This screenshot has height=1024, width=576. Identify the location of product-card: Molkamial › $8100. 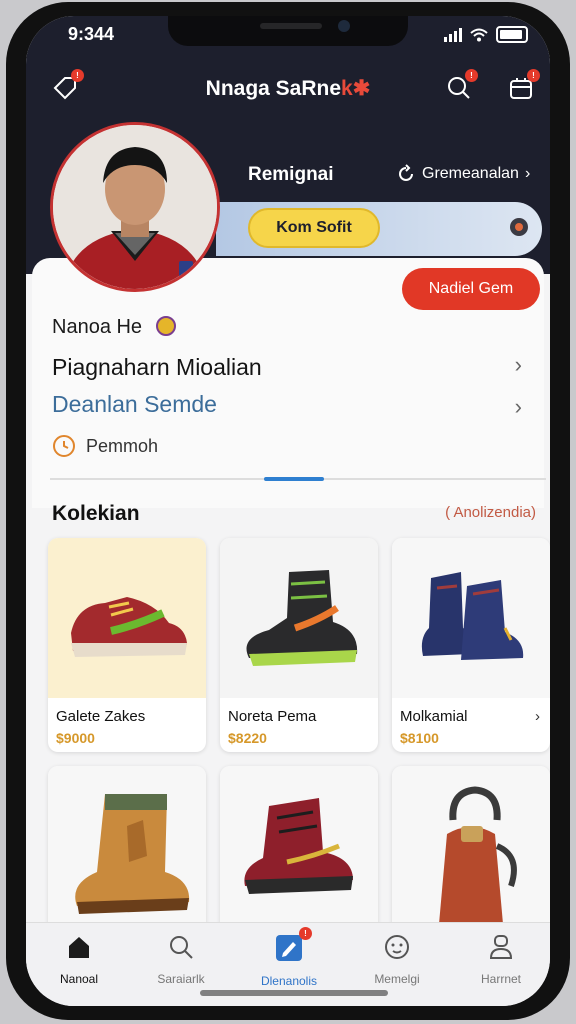
(471, 645).